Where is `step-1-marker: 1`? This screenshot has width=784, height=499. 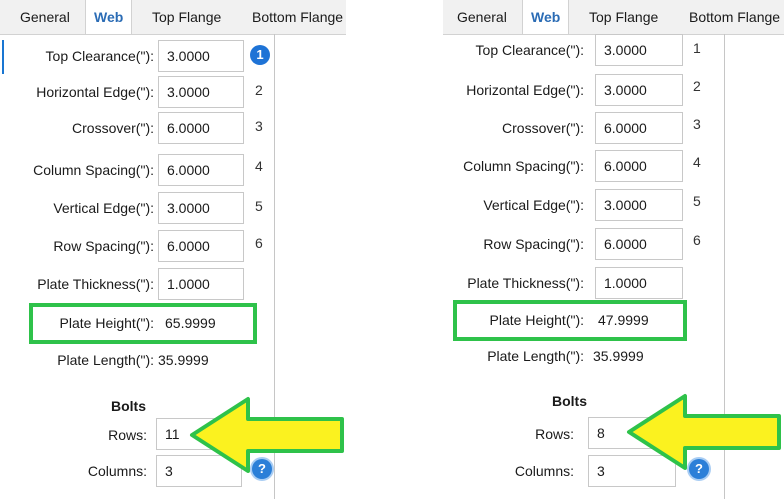
step-1-marker: 1 is located at coordinates (697, 48).